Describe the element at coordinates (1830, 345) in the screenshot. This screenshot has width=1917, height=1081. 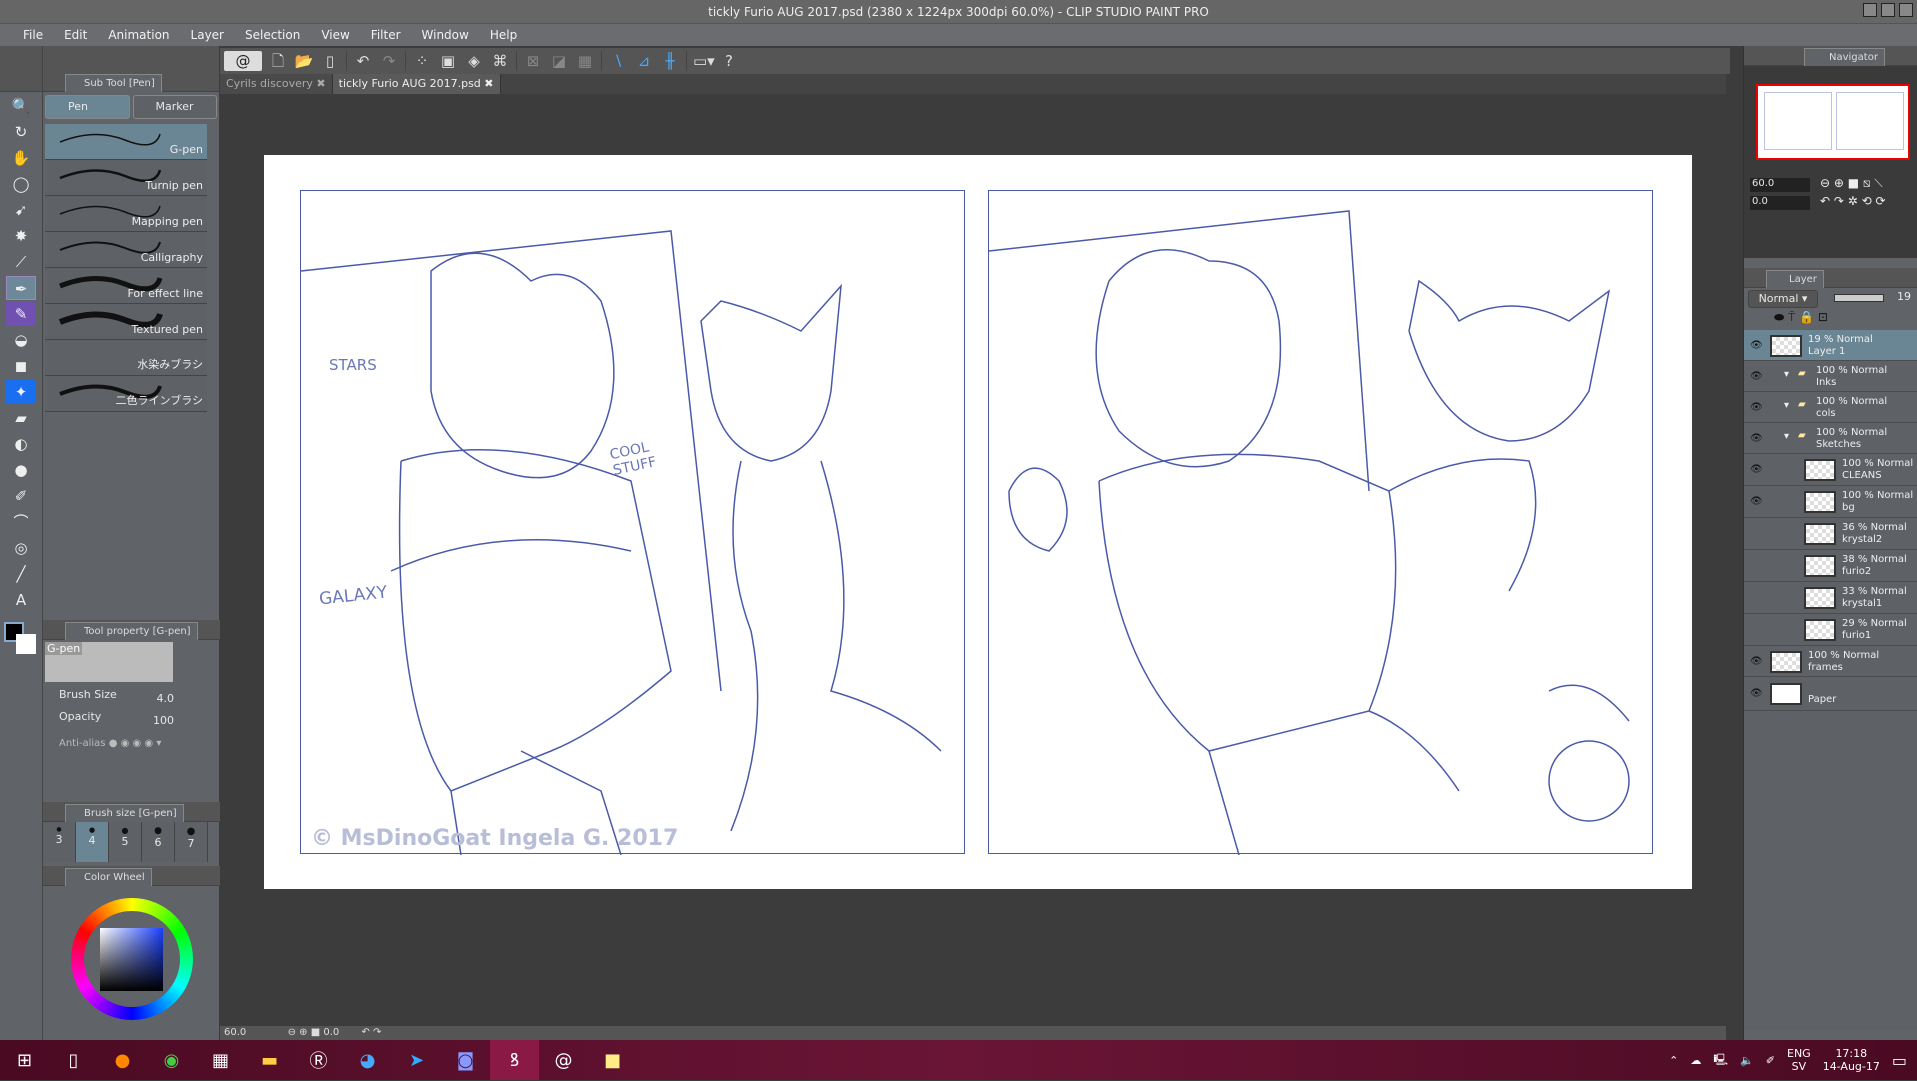
I see `layer-item: 👁 19 % Normal Layer 1` at that location.